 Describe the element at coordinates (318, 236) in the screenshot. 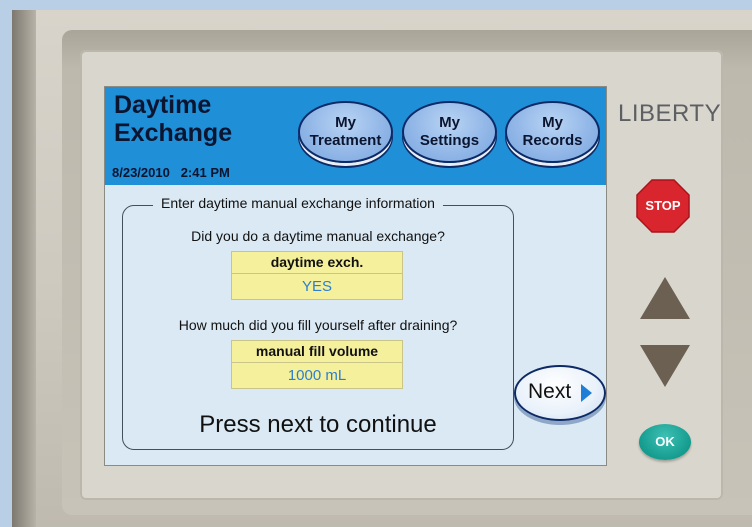

I see `question-manual-exchange: Did you do a daytime manual exchange?` at that location.